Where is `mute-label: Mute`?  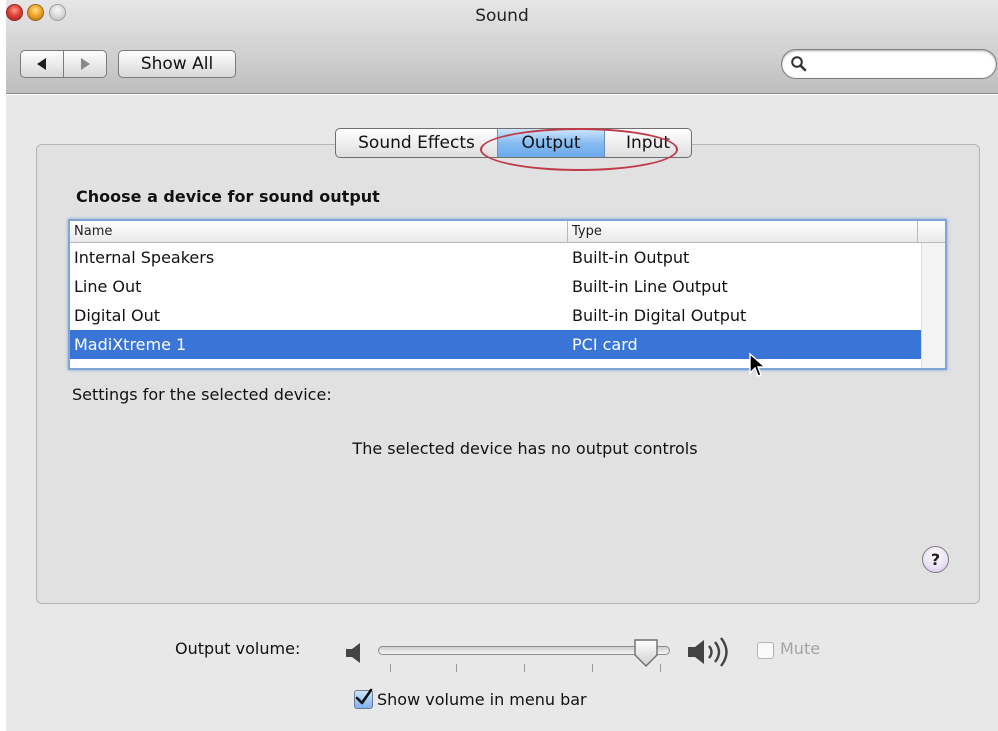
mute-label: Mute is located at coordinates (800, 648).